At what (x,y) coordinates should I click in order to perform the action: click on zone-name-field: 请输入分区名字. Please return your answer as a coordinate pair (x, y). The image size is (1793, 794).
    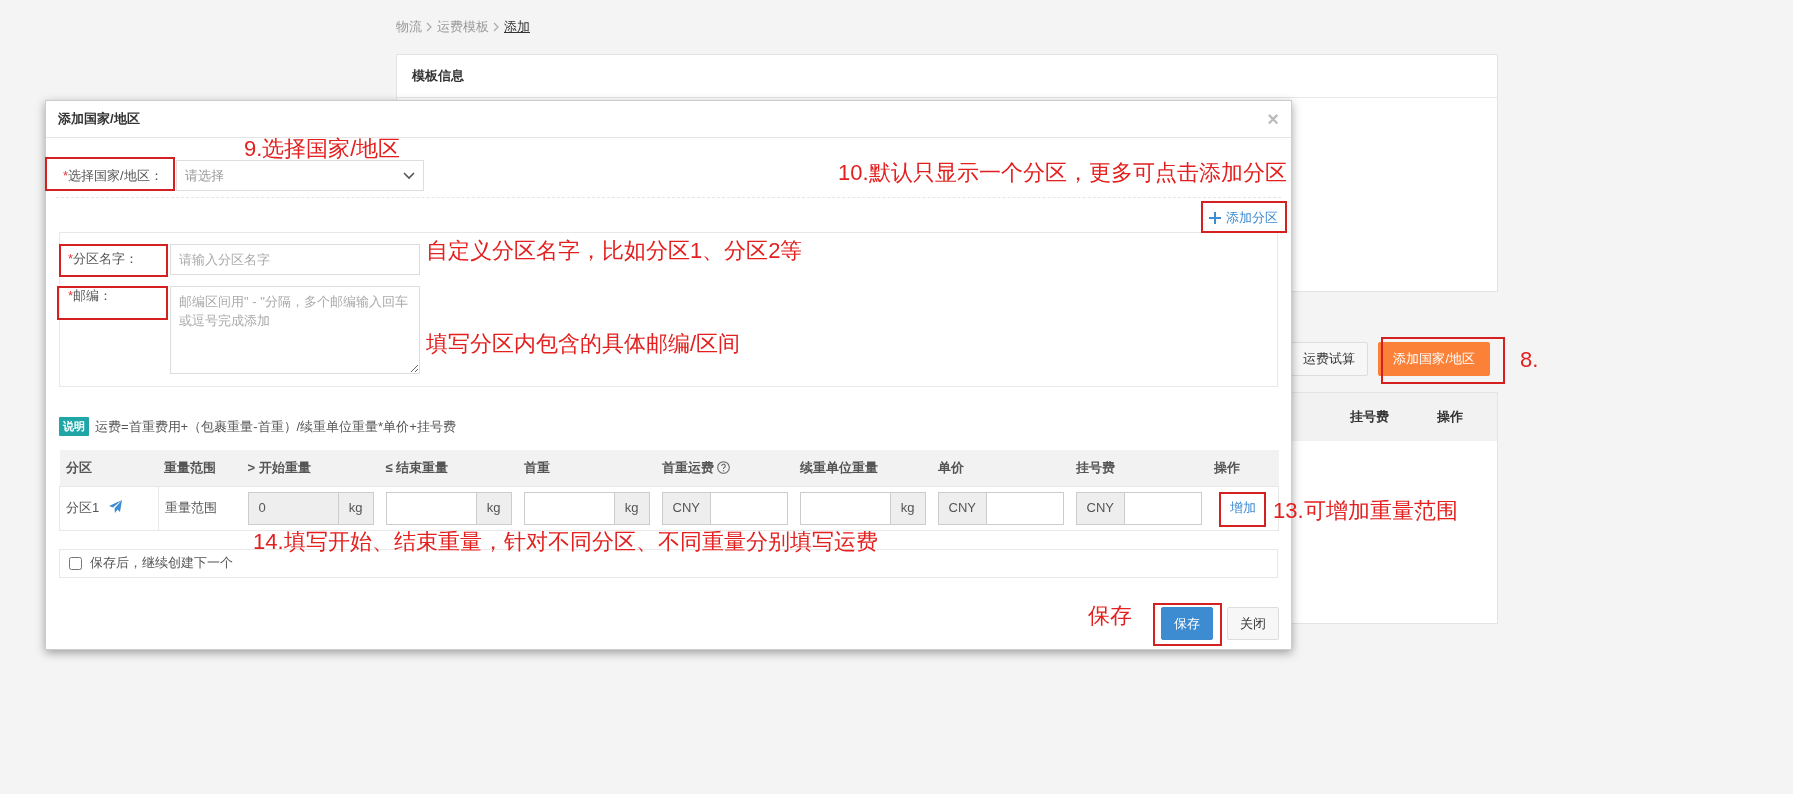
    Looking at the image, I should click on (295, 259).